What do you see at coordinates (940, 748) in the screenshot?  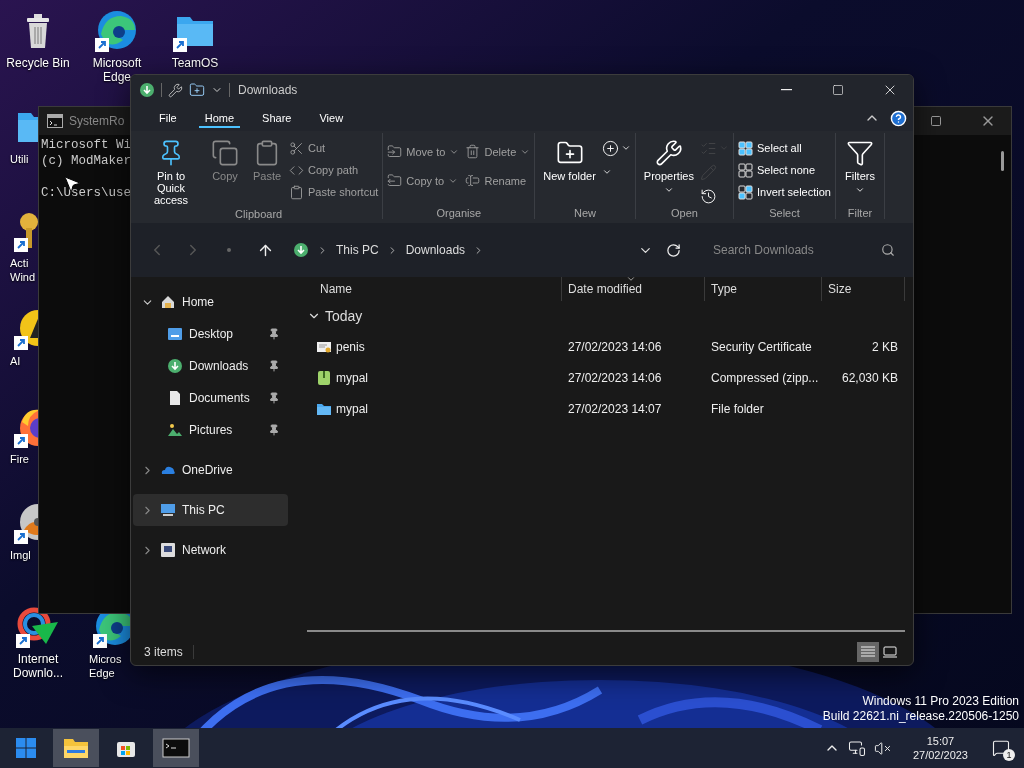 I see `clock: 15:07 27/02/2023` at bounding box center [940, 748].